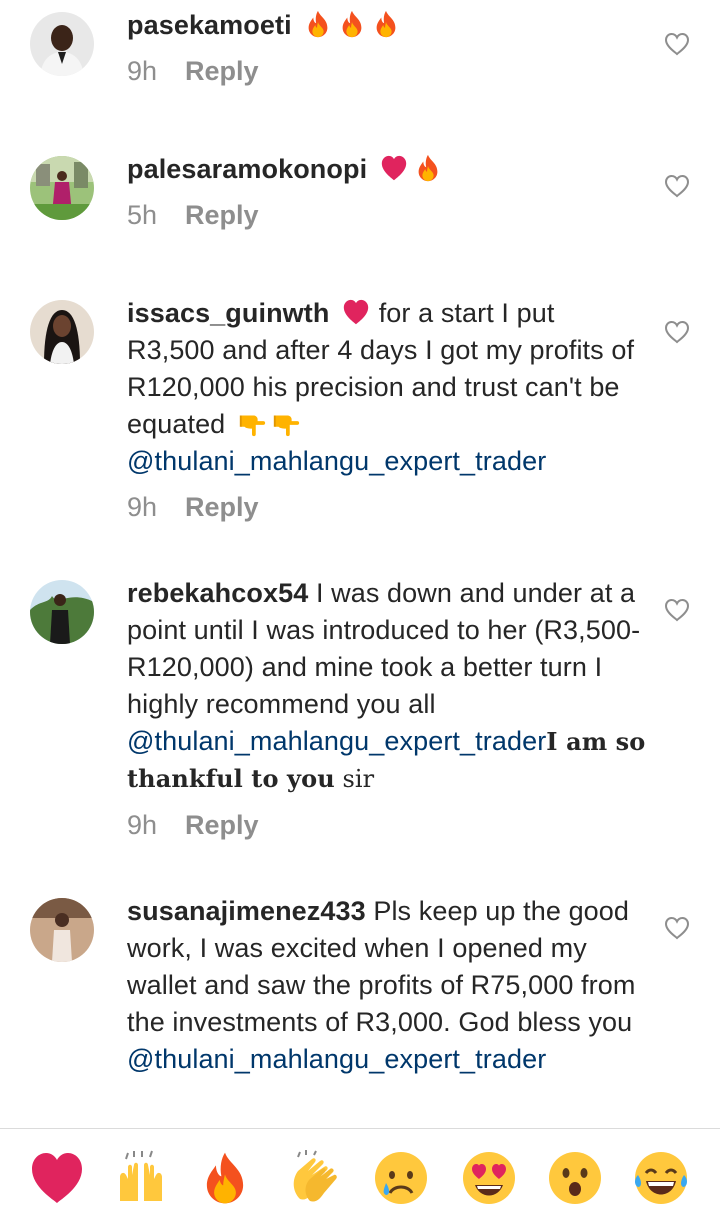 This screenshot has height=1215, width=720. What do you see at coordinates (575, 1178) in the screenshot?
I see `surprised-face-icon` at bounding box center [575, 1178].